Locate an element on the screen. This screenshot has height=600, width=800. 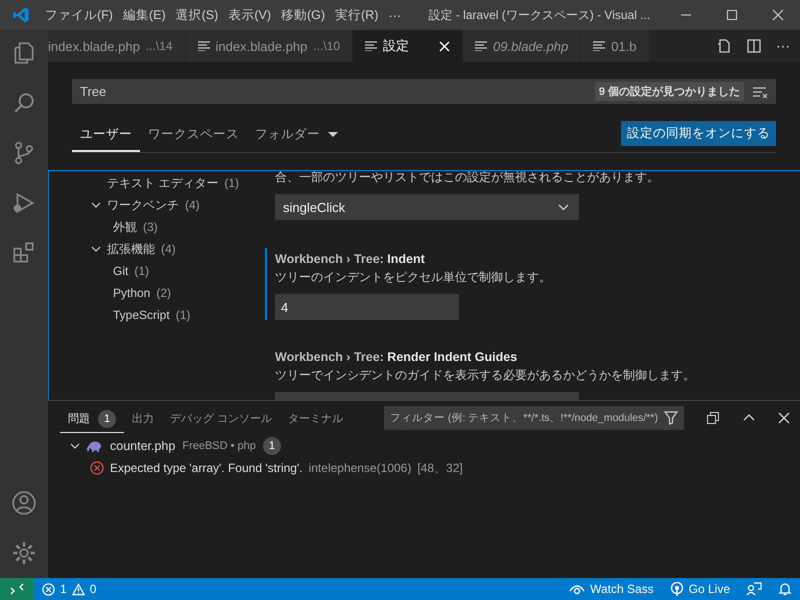
status-item: Go Live is located at coordinates (700, 589).